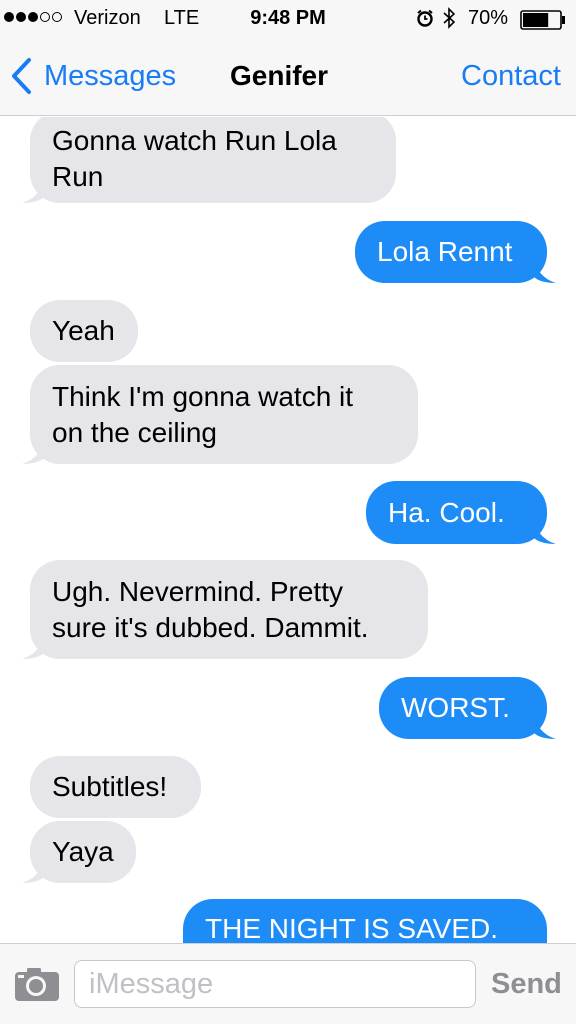  What do you see at coordinates (511, 76) in the screenshot?
I see `contact-button: Contact` at bounding box center [511, 76].